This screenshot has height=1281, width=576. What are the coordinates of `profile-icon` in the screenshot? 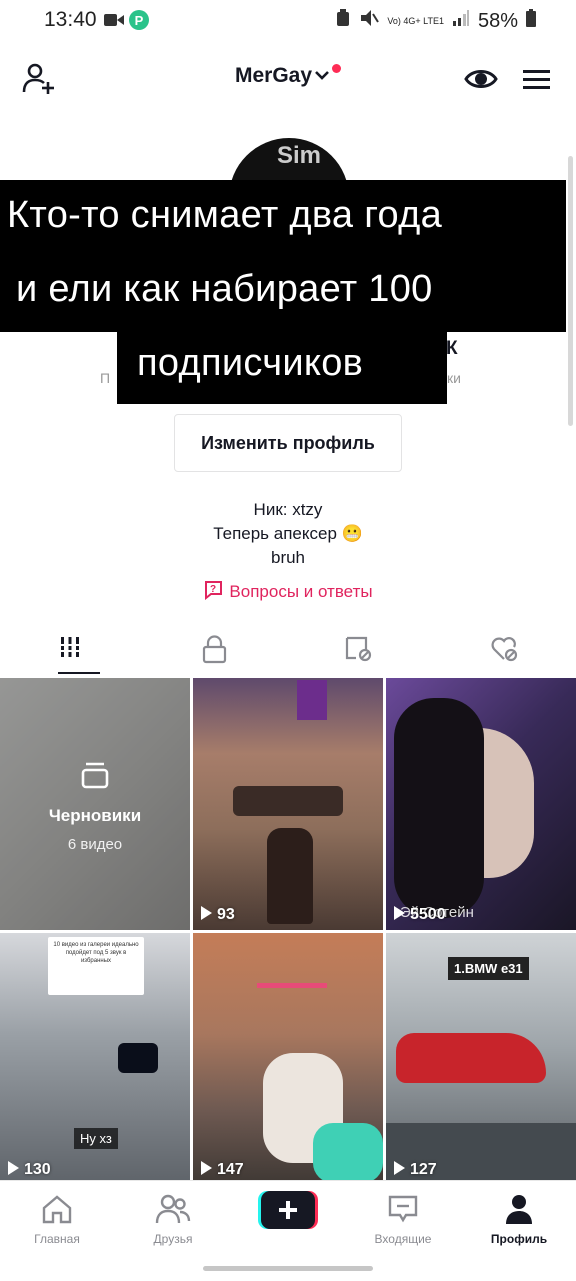 It's located at (519, 1210).